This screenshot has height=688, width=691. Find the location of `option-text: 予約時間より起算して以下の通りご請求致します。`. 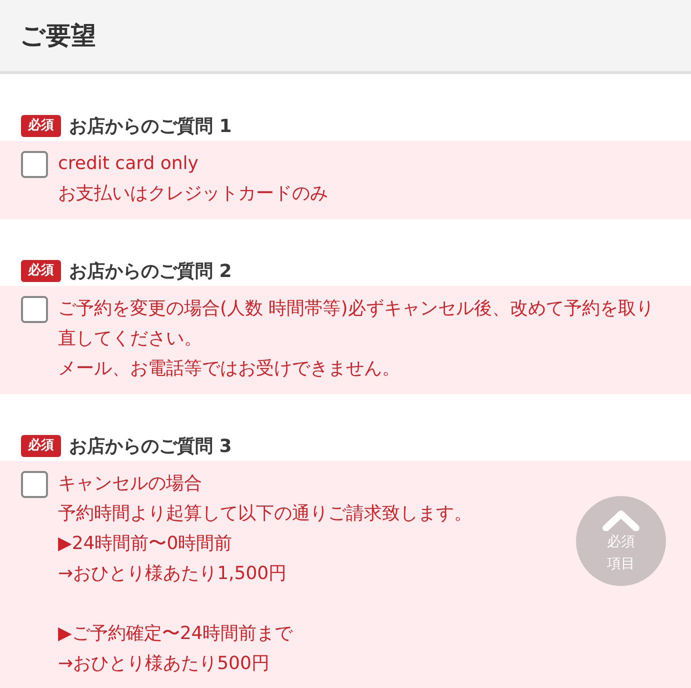

option-text: 予約時間より起算して以下の通りご請求致します。 is located at coordinates (265, 514).